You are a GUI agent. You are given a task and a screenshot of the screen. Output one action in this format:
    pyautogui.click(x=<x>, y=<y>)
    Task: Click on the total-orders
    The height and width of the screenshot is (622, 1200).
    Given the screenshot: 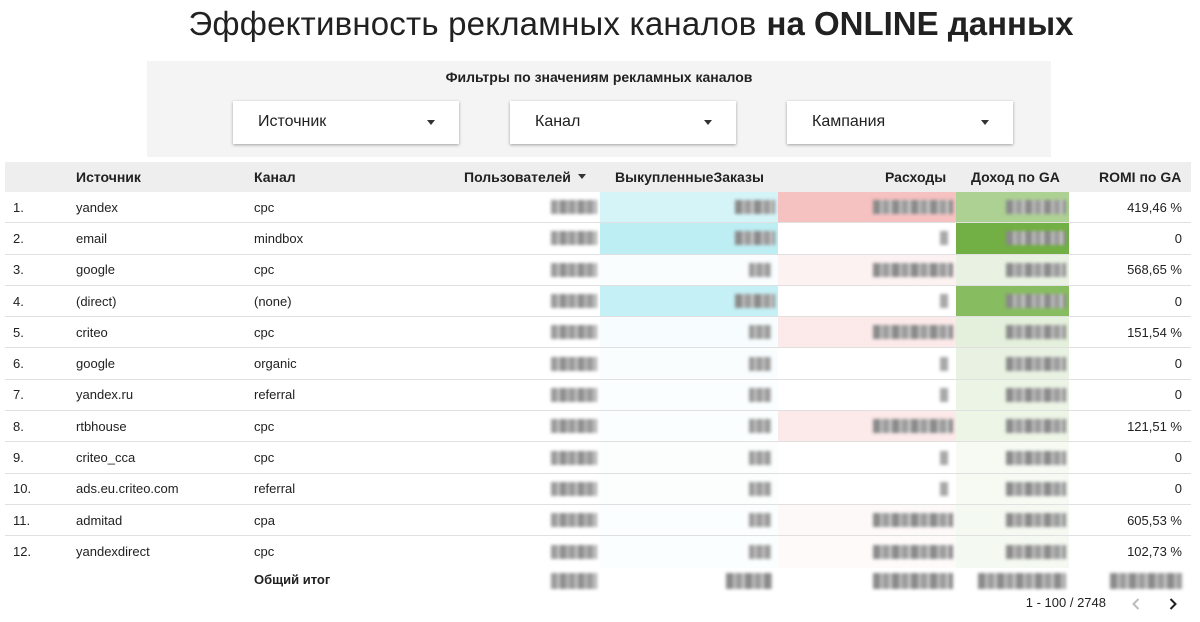 What is the action you would take?
    pyautogui.click(x=689, y=581)
    